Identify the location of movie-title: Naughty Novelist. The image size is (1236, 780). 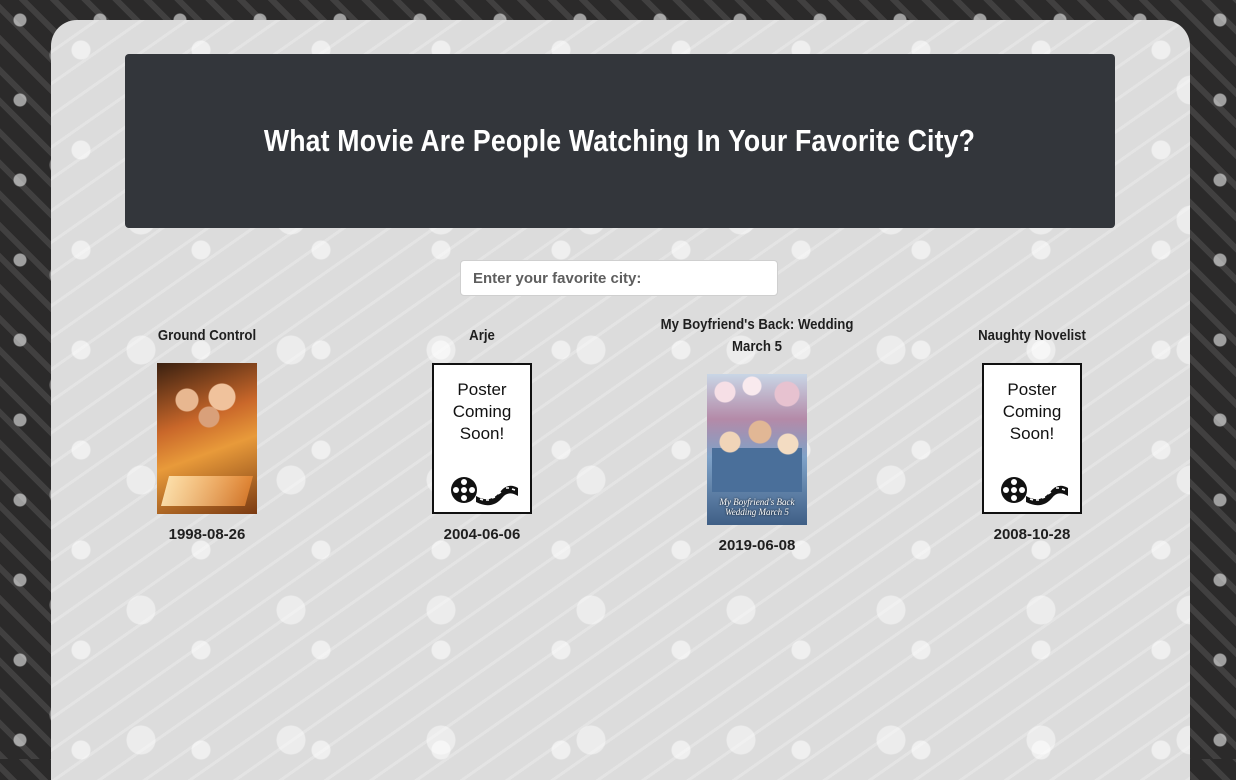
(1032, 335).